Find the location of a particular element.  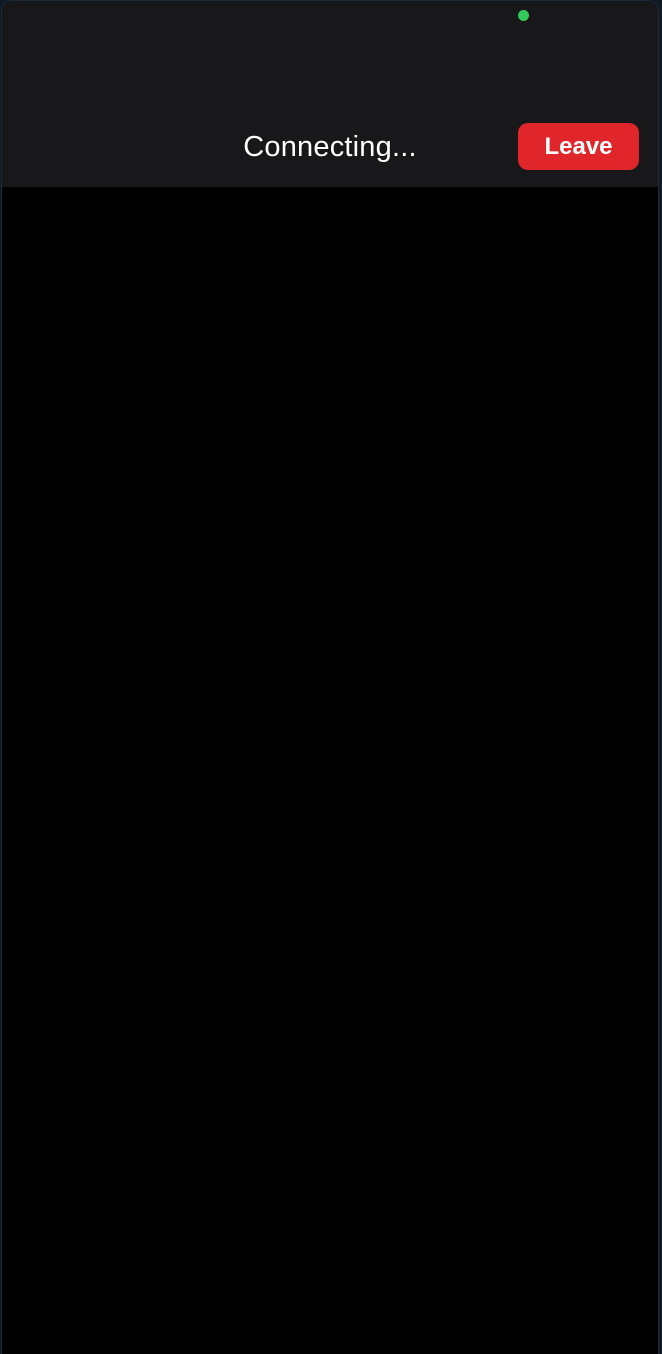

leave-button: Leave is located at coordinates (578, 146).